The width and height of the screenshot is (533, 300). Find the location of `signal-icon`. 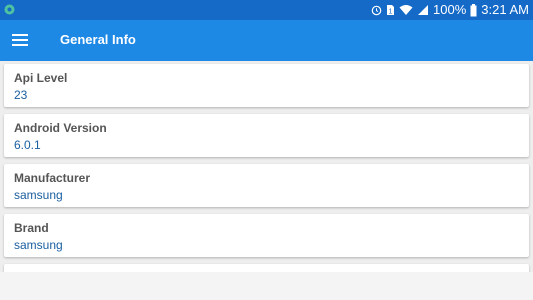

signal-icon is located at coordinates (423, 10).